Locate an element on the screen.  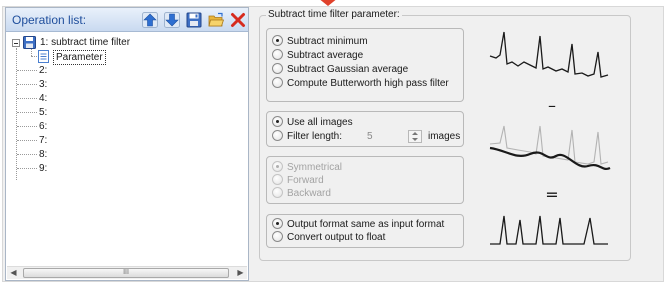
move-up-button is located at coordinates (149, 20).